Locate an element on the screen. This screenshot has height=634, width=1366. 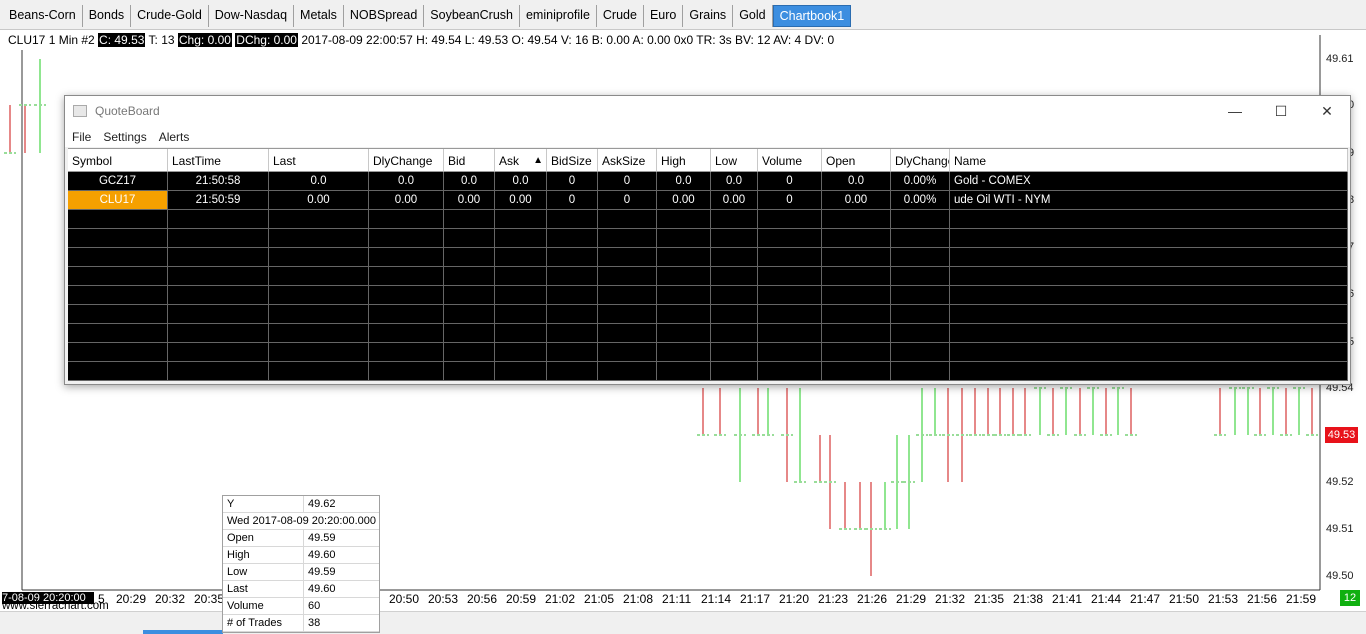
menu-file: File is located at coordinates (81, 137).